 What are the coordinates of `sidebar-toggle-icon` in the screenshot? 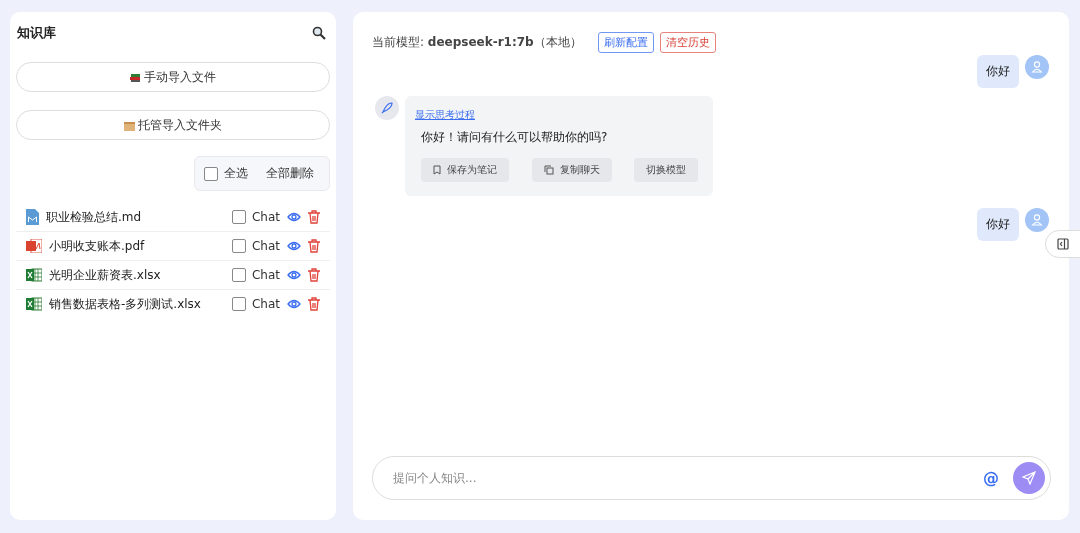 It's located at (1063, 244).